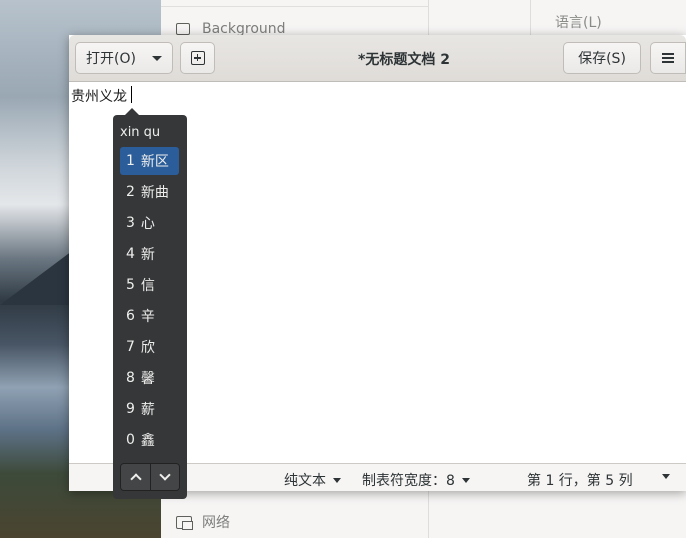 This screenshot has width=686, height=538. I want to click on candidate-text: 新, so click(147, 255).